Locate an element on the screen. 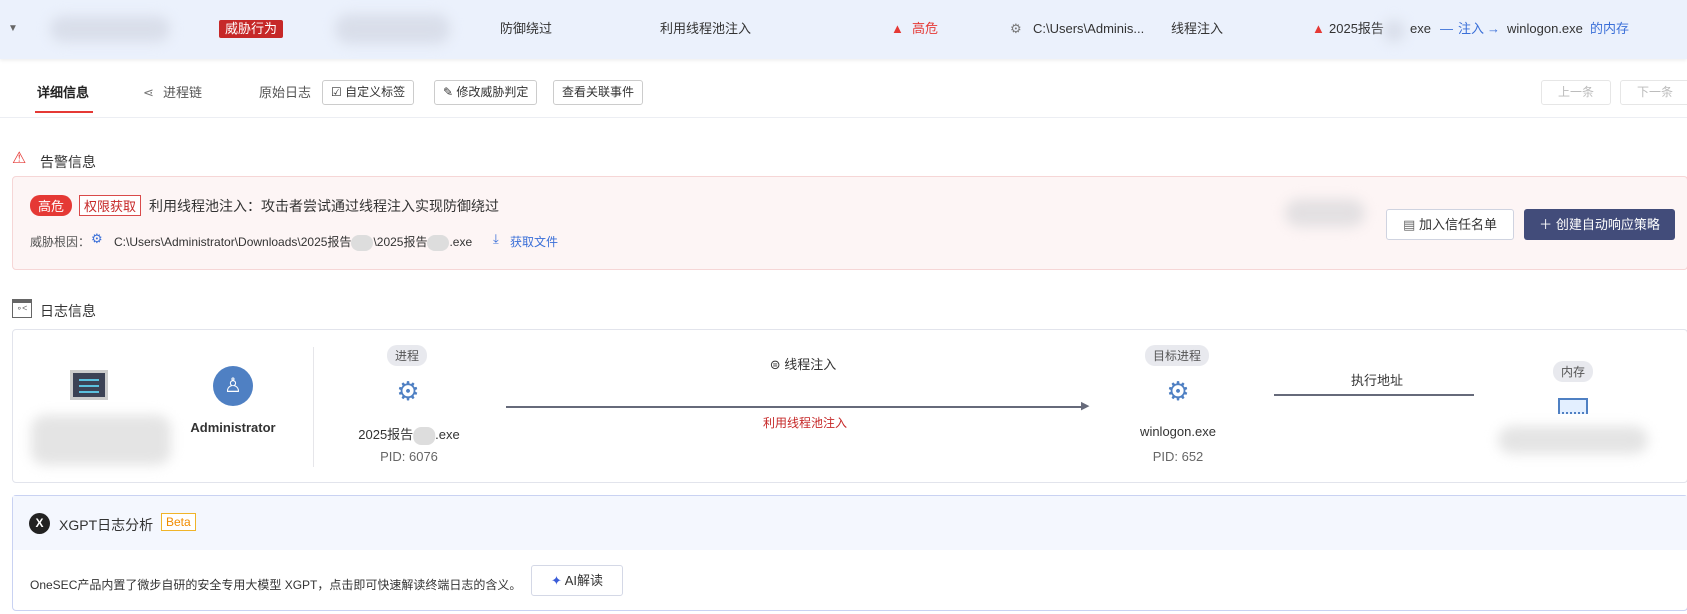 The image size is (1687, 614). redacted-field is located at coordinates (392, 29).